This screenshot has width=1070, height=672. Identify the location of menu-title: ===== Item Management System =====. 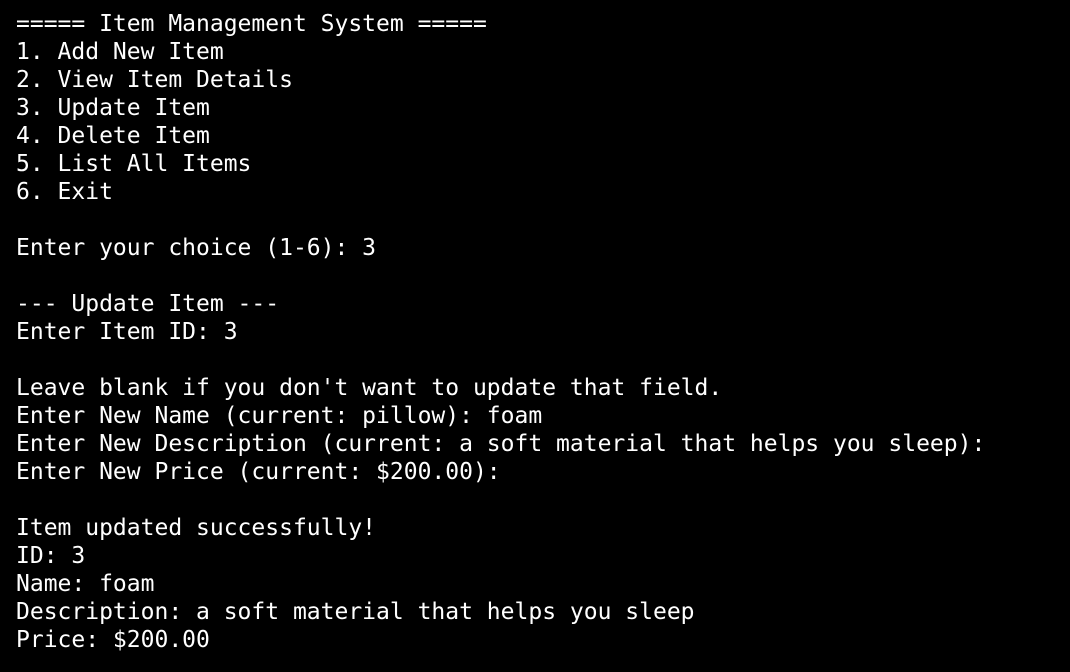
(251, 24).